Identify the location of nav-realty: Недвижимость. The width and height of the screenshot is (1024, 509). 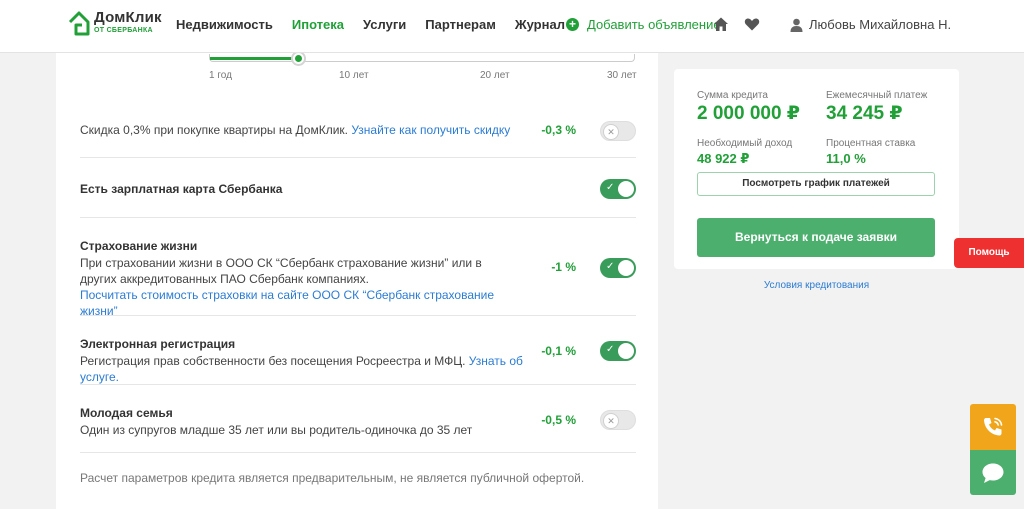
(224, 24).